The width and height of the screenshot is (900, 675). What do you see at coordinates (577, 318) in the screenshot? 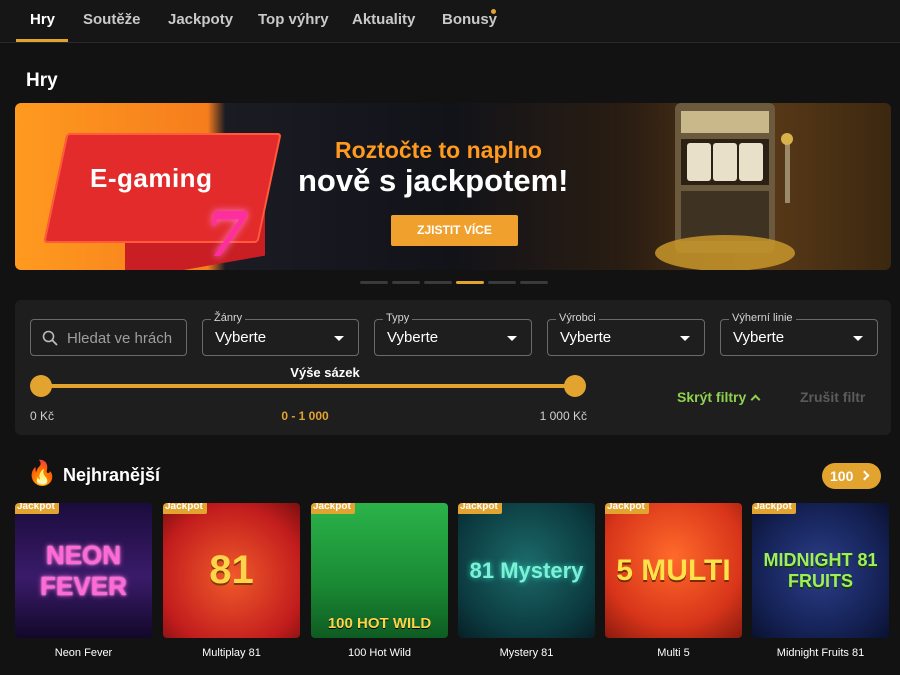
I see `select-label: Výrobci` at bounding box center [577, 318].